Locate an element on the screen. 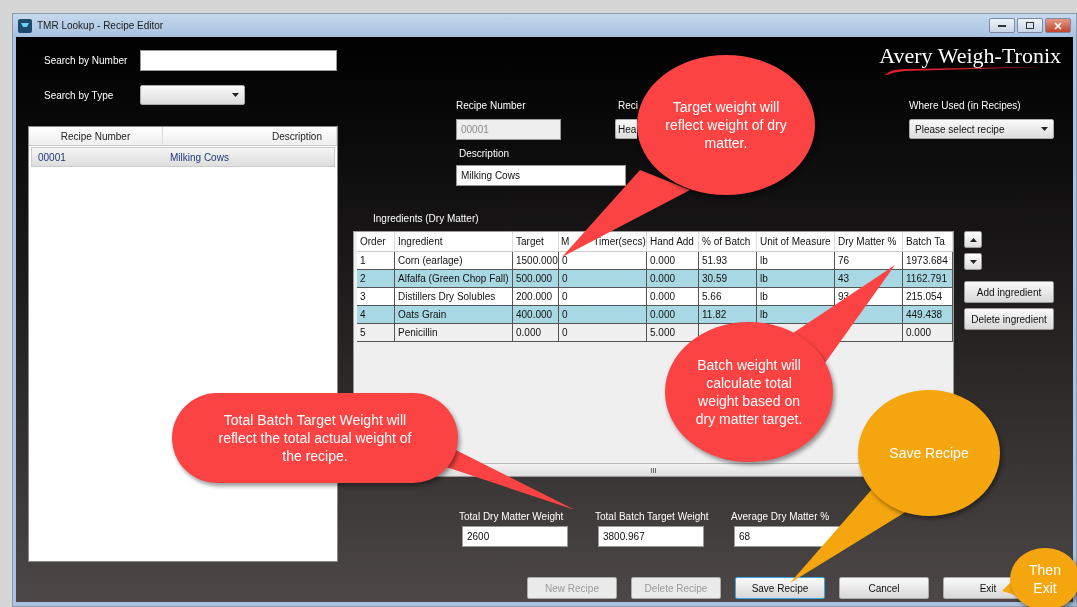  table-cell: 215.054 is located at coordinates (928, 296).